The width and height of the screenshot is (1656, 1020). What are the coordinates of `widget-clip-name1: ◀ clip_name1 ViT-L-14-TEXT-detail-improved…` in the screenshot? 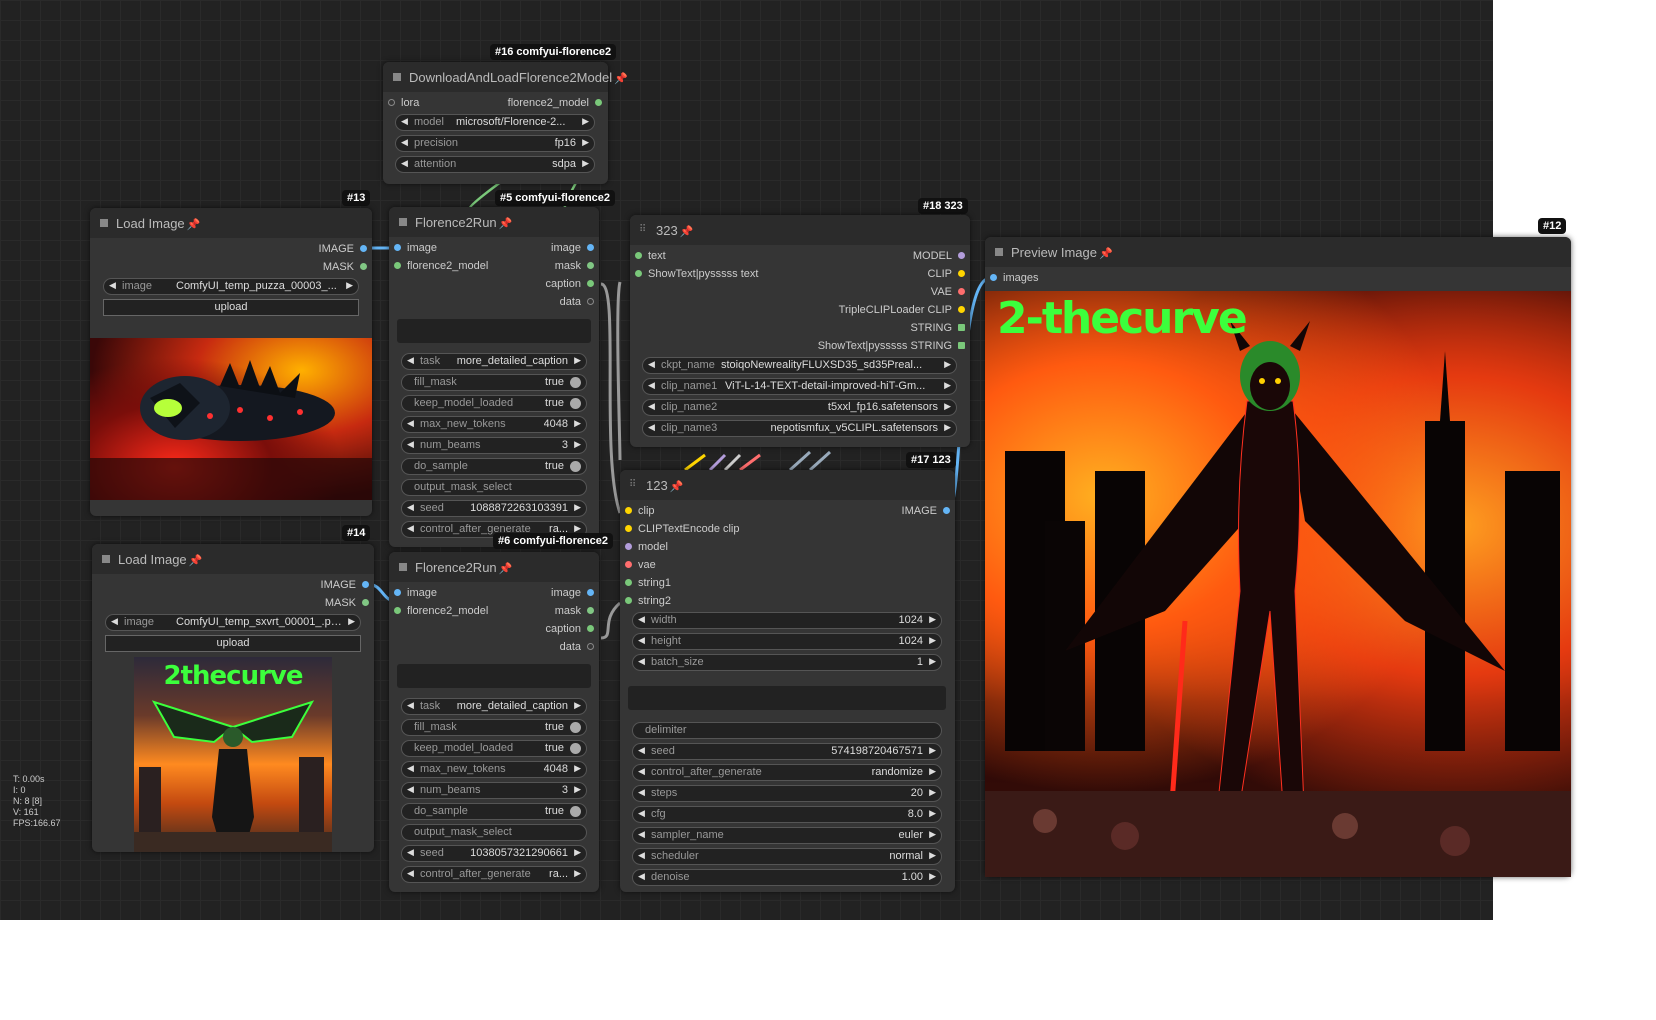 It's located at (799, 386).